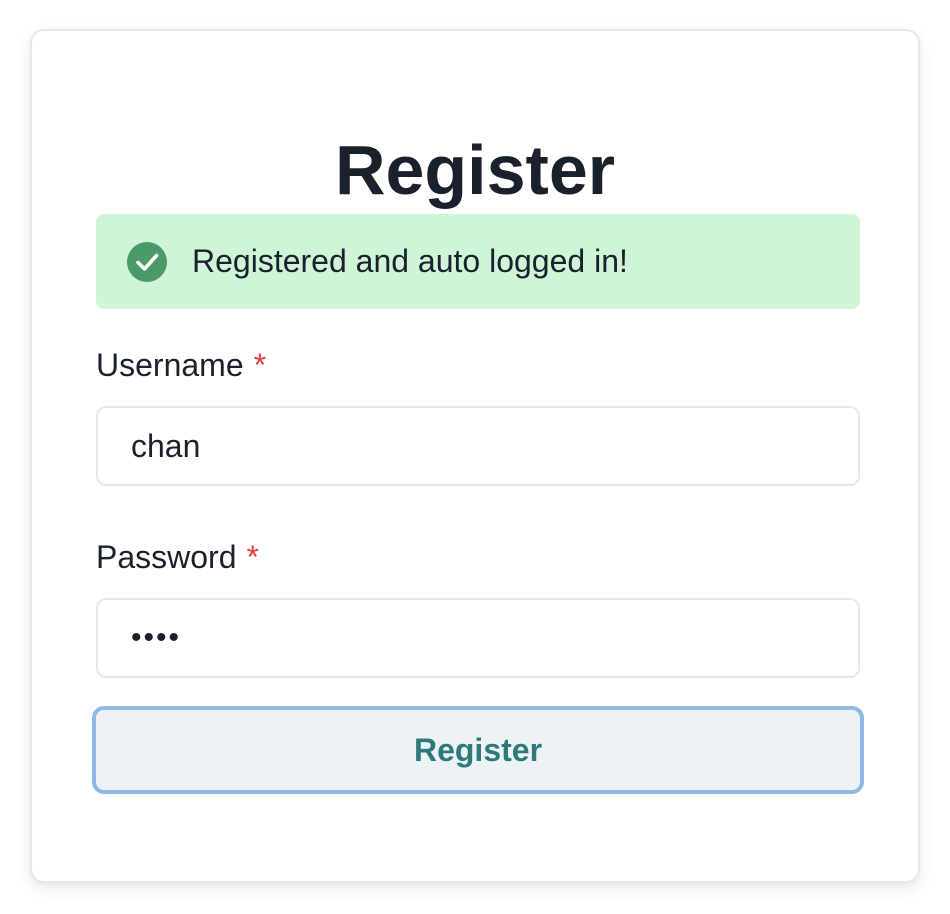  I want to click on alert-message: Registered and auto logged in!, so click(410, 261).